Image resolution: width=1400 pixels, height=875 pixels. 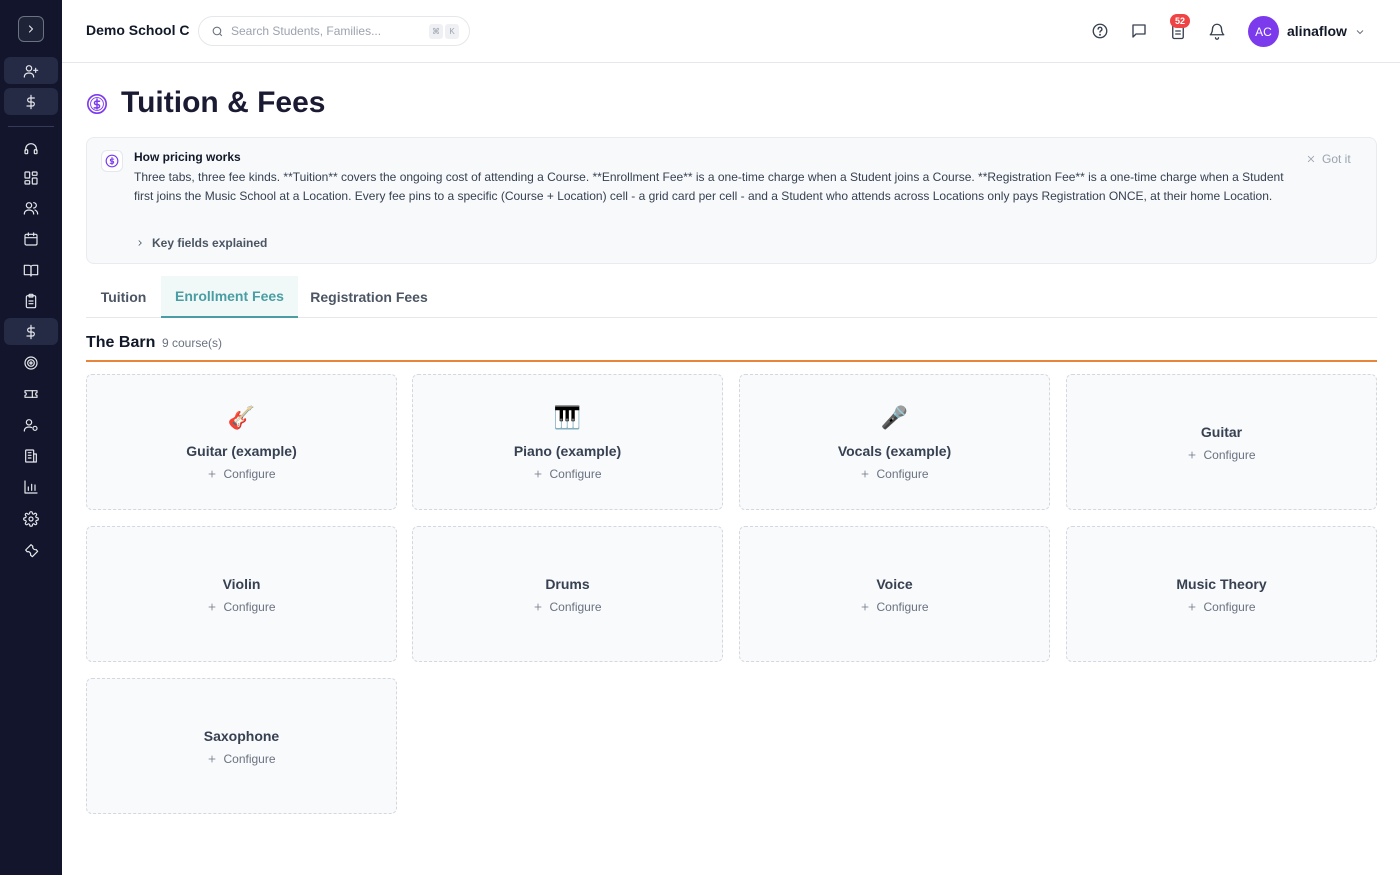 I want to click on sidebar-item-courses, so click(x=31, y=269).